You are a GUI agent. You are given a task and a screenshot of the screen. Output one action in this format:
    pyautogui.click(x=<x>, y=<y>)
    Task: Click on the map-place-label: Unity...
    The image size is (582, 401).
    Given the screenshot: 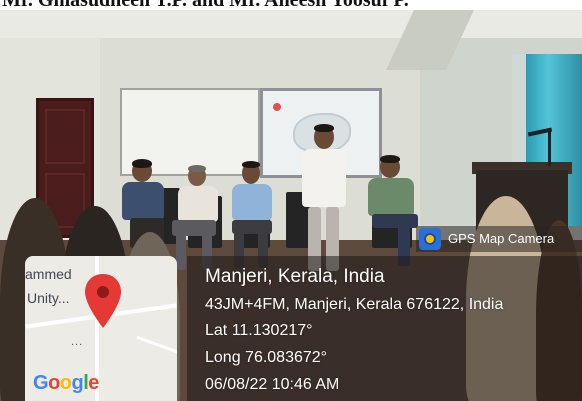 What is the action you would take?
    pyautogui.click(x=48, y=298)
    